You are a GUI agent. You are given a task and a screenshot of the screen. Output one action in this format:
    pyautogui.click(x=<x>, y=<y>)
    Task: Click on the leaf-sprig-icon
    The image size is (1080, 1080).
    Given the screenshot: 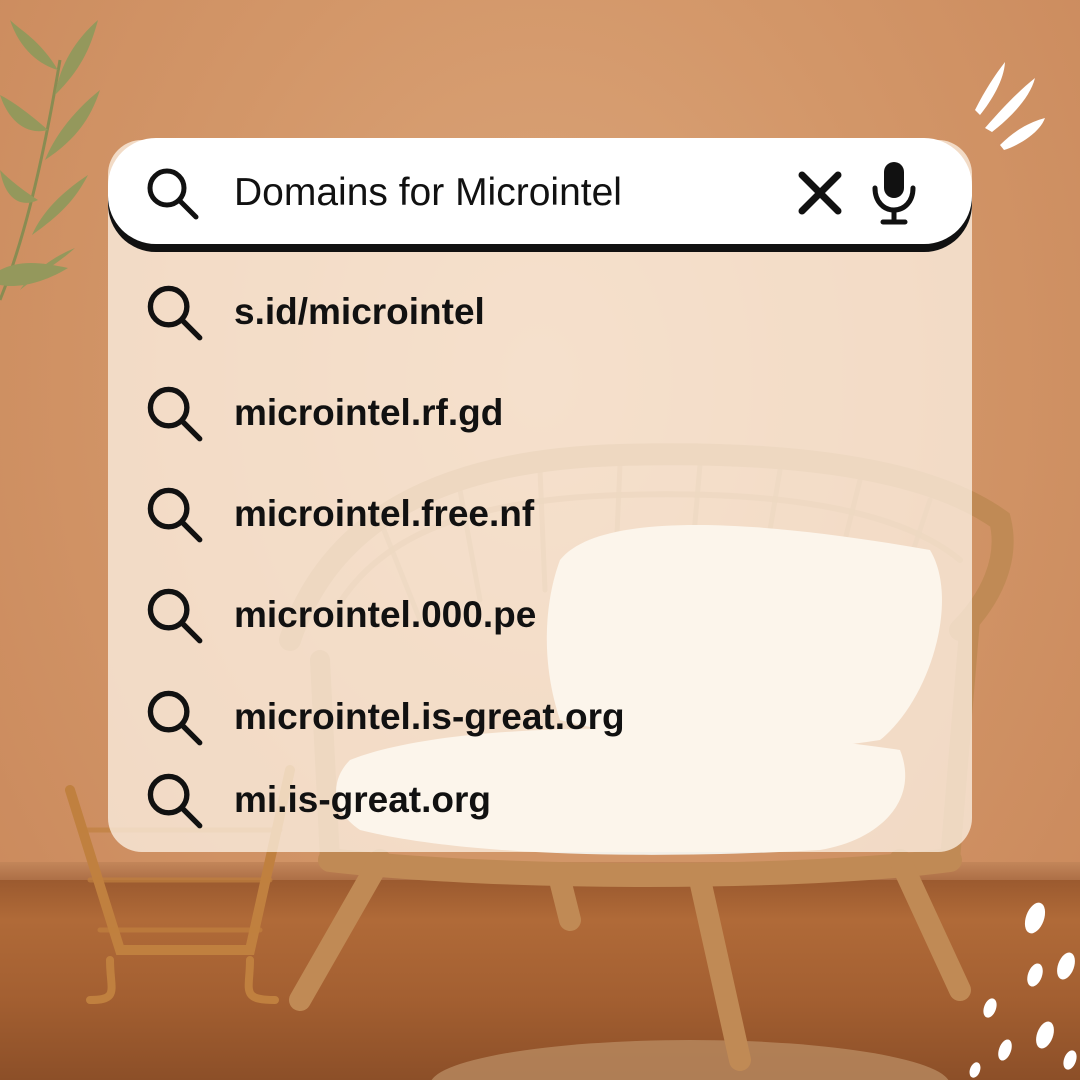 What is the action you would take?
    pyautogui.click(x=50, y=160)
    